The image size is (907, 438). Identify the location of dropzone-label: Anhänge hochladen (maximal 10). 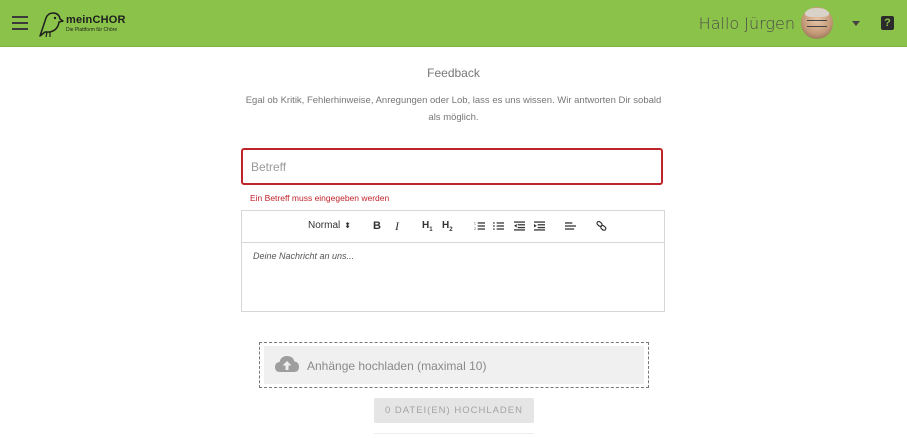
(397, 366).